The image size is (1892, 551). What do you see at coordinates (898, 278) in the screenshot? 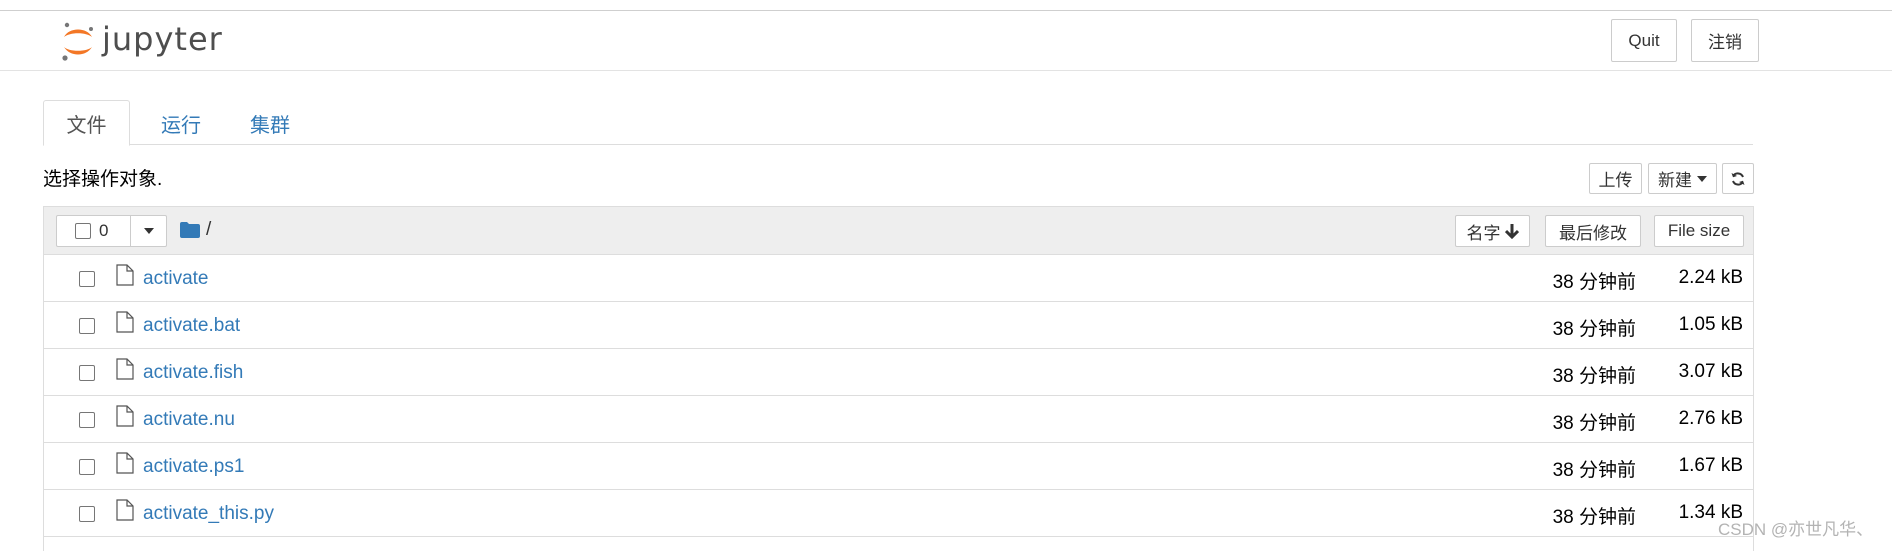
I see `file-row: activate 38 分钟前 2.24 kB` at bounding box center [898, 278].